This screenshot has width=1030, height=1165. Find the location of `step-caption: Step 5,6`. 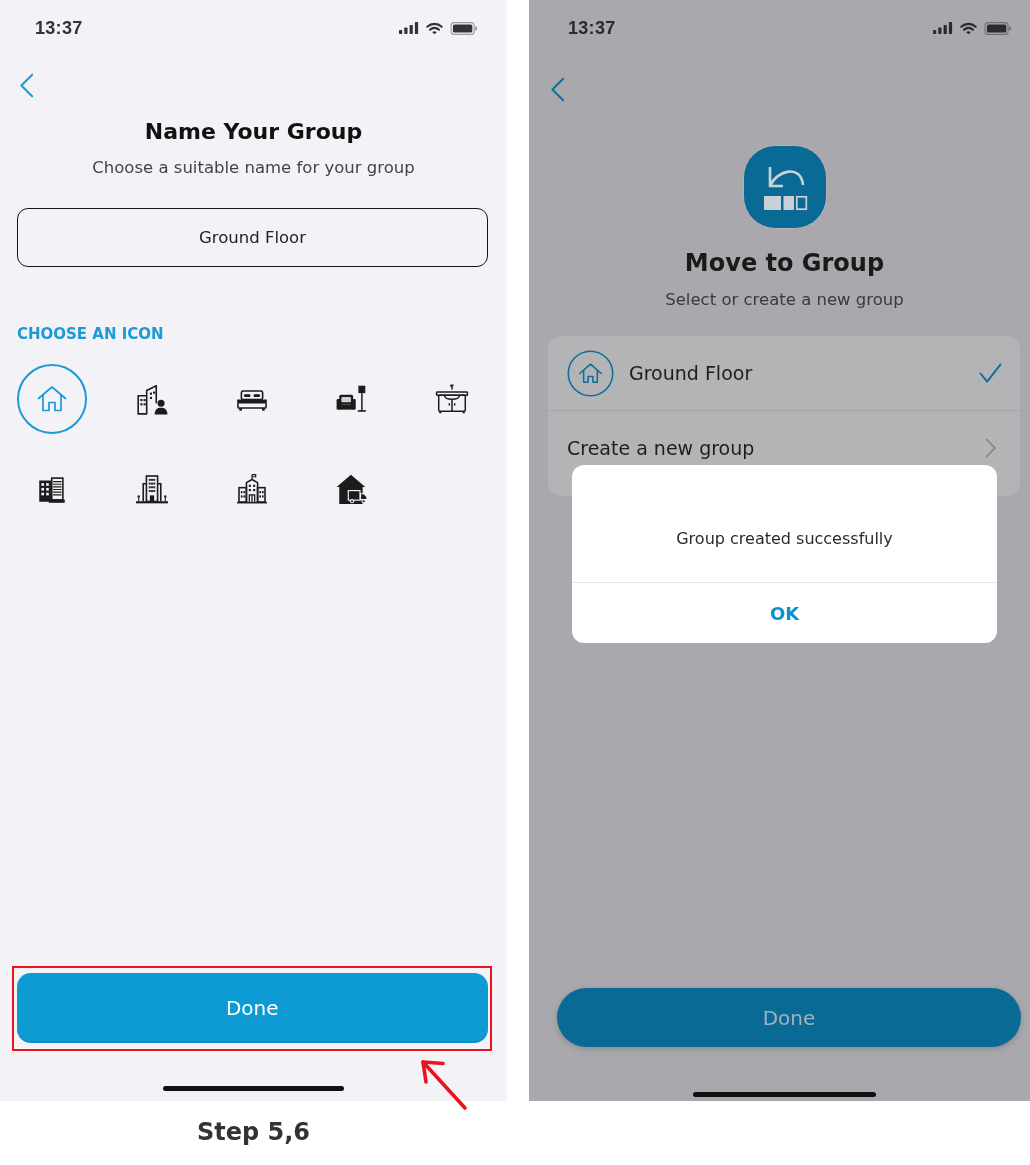

step-caption: Step 5,6 is located at coordinates (253, 1132).